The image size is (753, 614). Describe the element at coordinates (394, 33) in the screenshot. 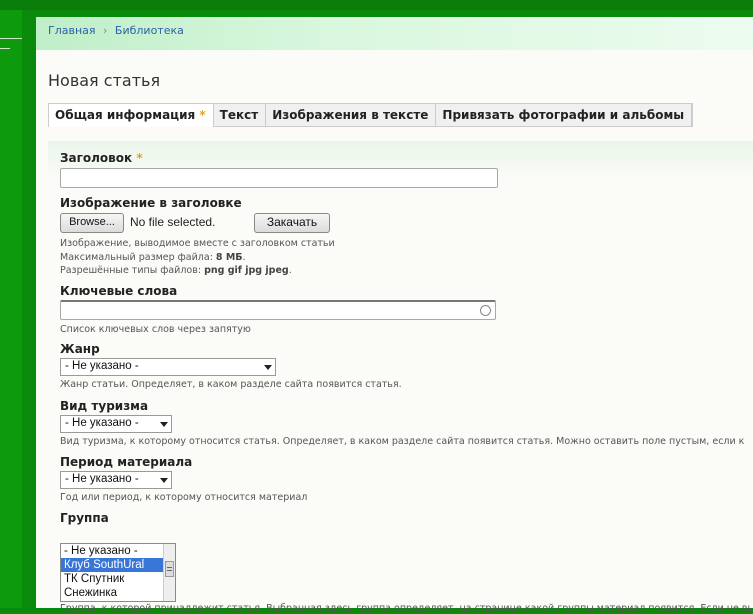

I see `breadcrumb: Главная › Библиотека` at that location.